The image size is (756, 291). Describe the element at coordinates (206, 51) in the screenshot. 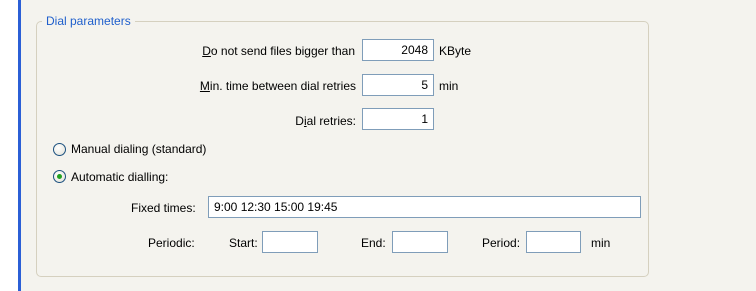

I see `max-file-size-label-mnemonic: D` at that location.